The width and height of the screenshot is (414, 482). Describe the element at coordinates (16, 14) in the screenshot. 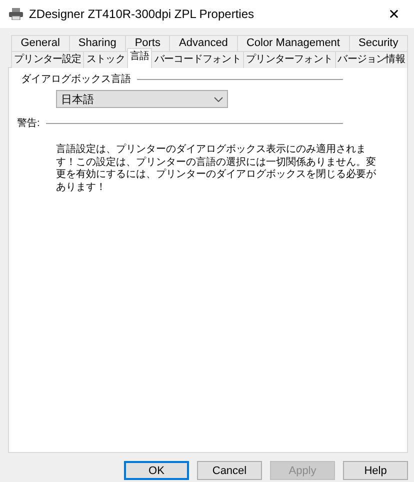

I see `printer-icon` at that location.